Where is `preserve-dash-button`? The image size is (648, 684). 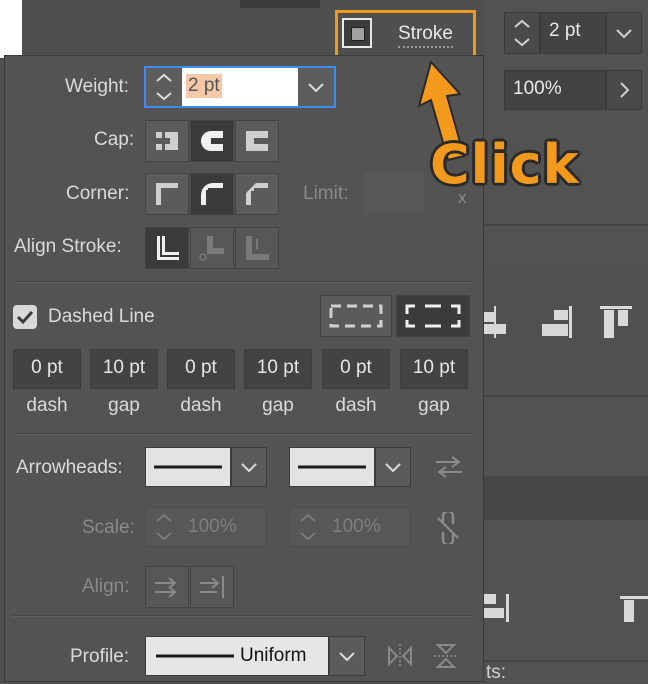 preserve-dash-button is located at coordinates (356, 316).